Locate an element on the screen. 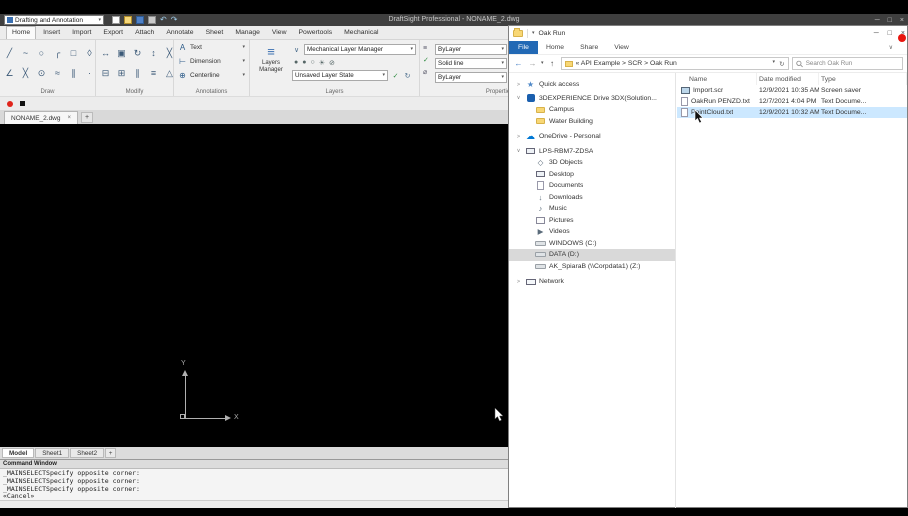 The image size is (908, 516). search-input is located at coordinates (852, 63).